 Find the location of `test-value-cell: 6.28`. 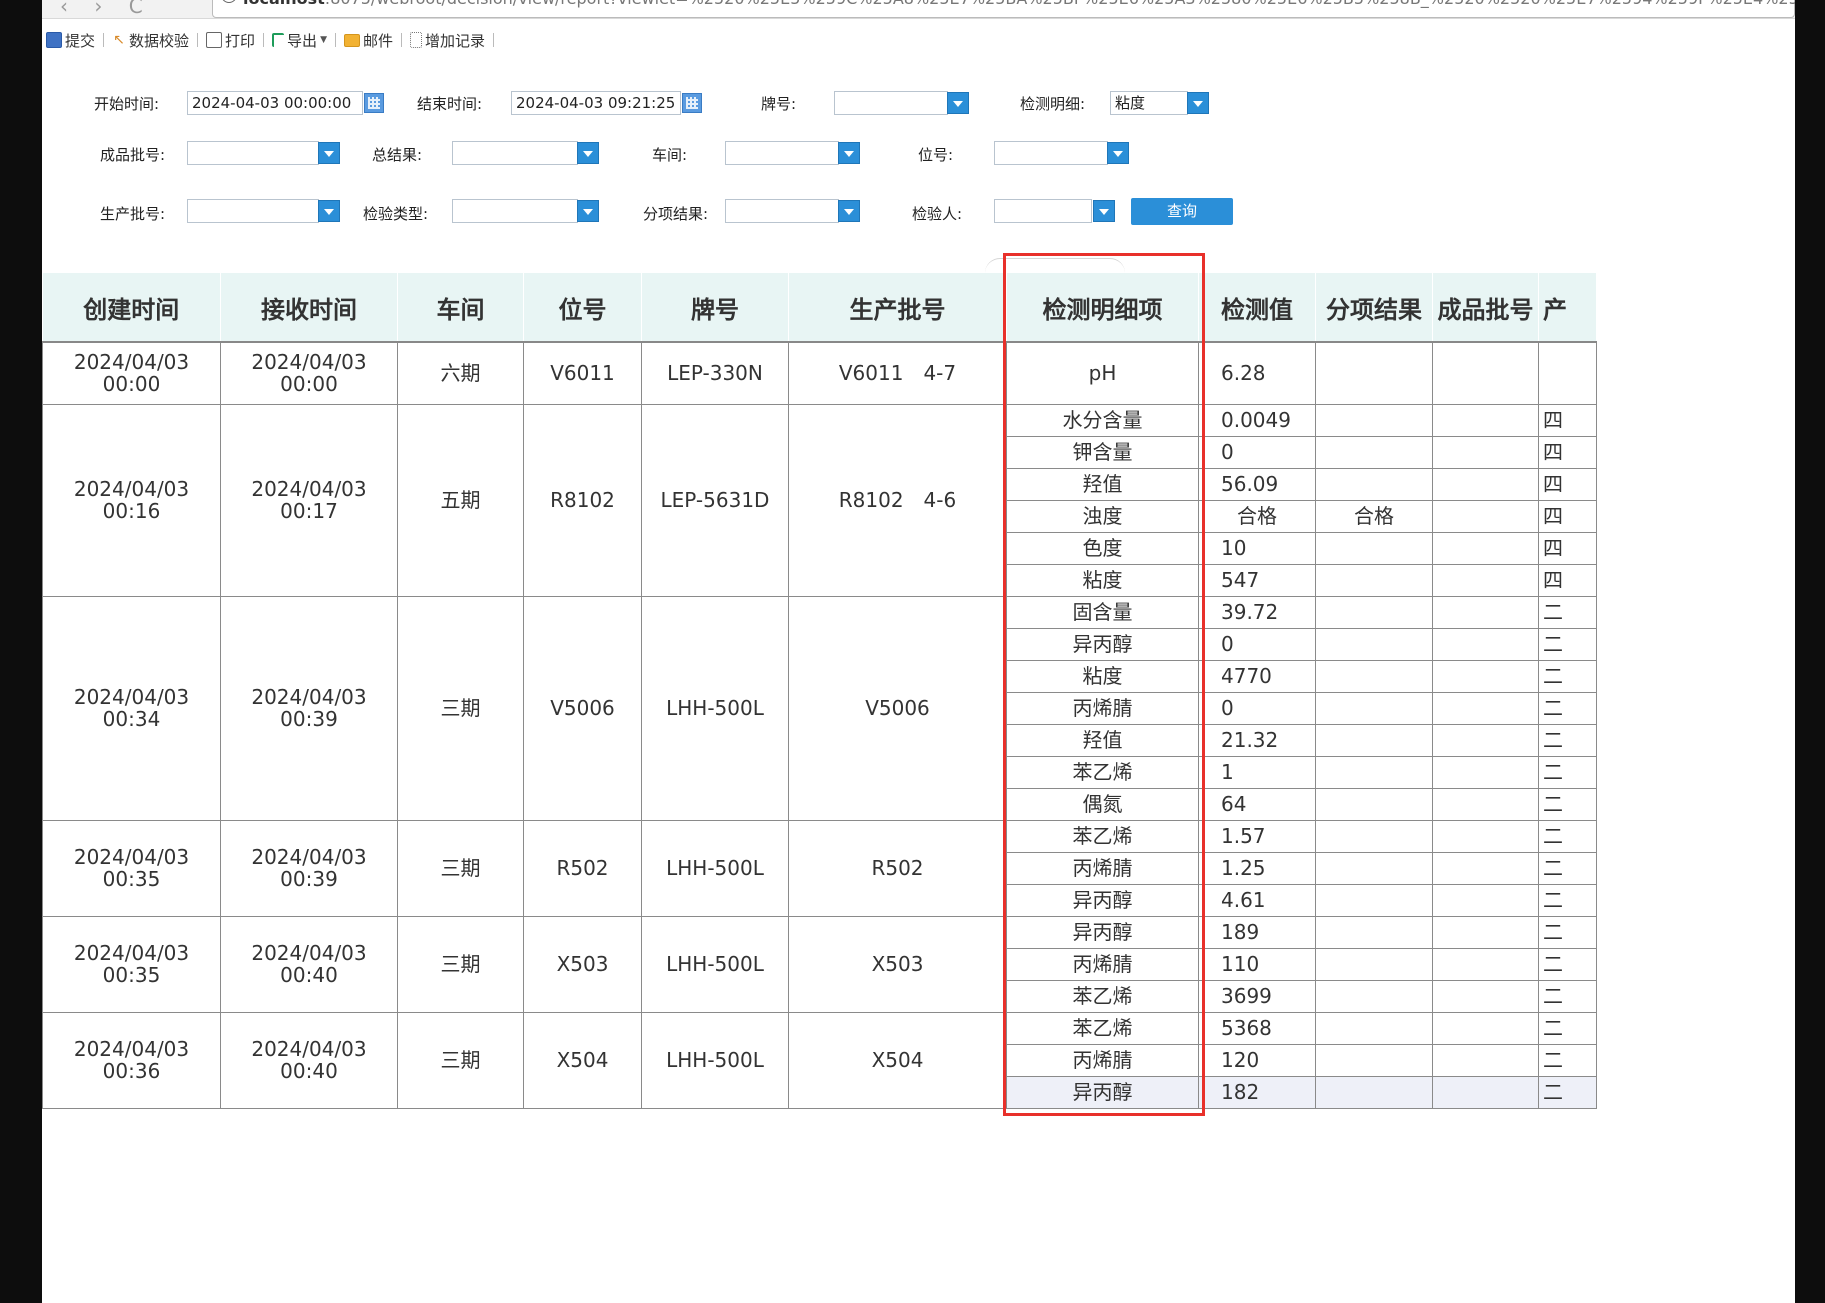

test-value-cell: 6.28 is located at coordinates (1257, 373).